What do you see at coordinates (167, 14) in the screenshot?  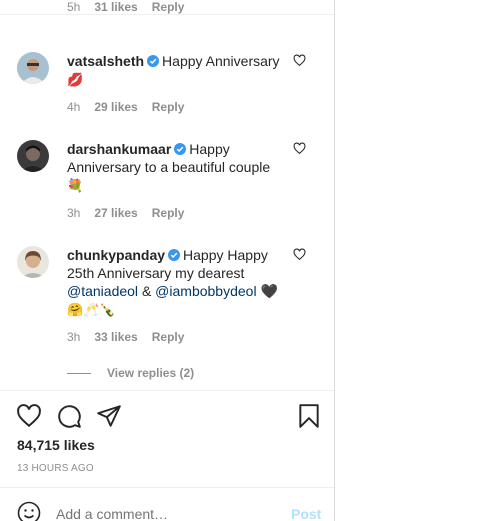 I see `divider` at bounding box center [167, 14].